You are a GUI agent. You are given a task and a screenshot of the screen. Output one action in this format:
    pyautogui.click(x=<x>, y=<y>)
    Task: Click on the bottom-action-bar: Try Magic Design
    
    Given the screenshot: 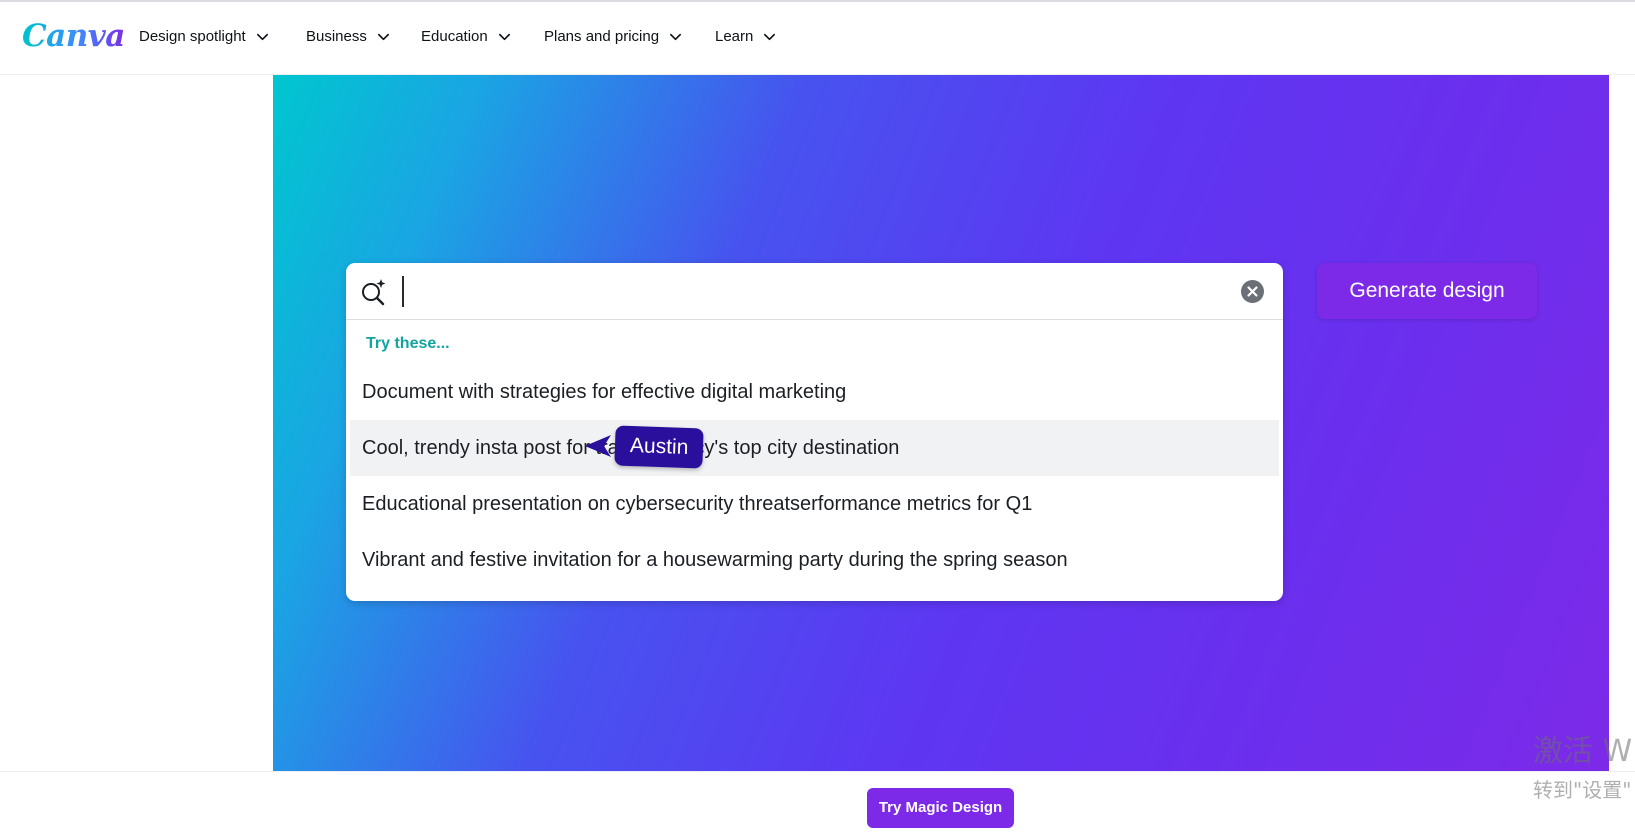 What is the action you would take?
    pyautogui.click(x=817, y=803)
    